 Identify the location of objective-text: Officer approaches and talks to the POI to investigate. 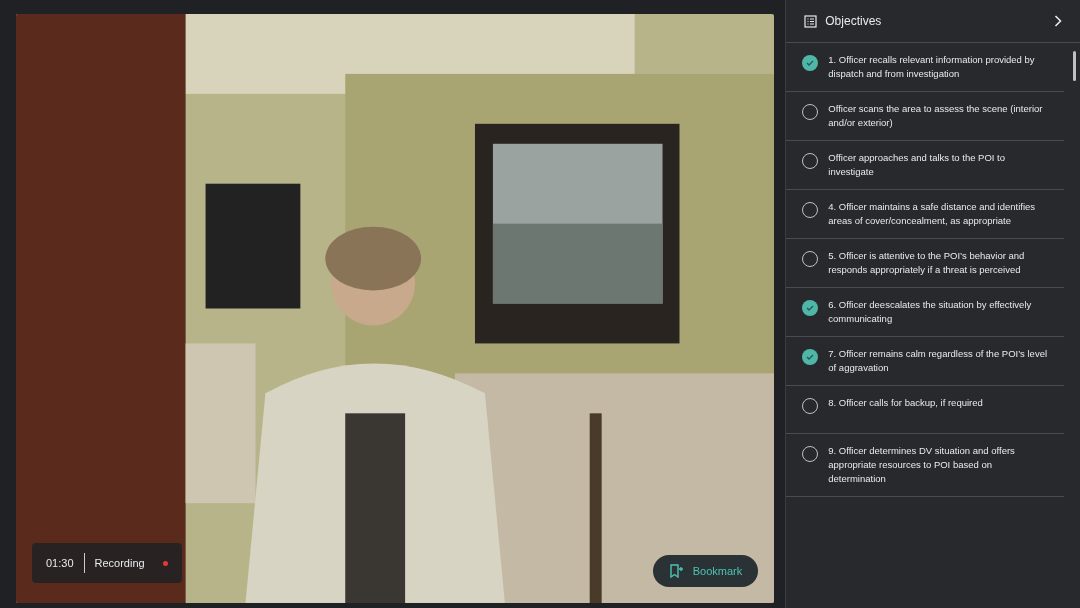
(917, 165).